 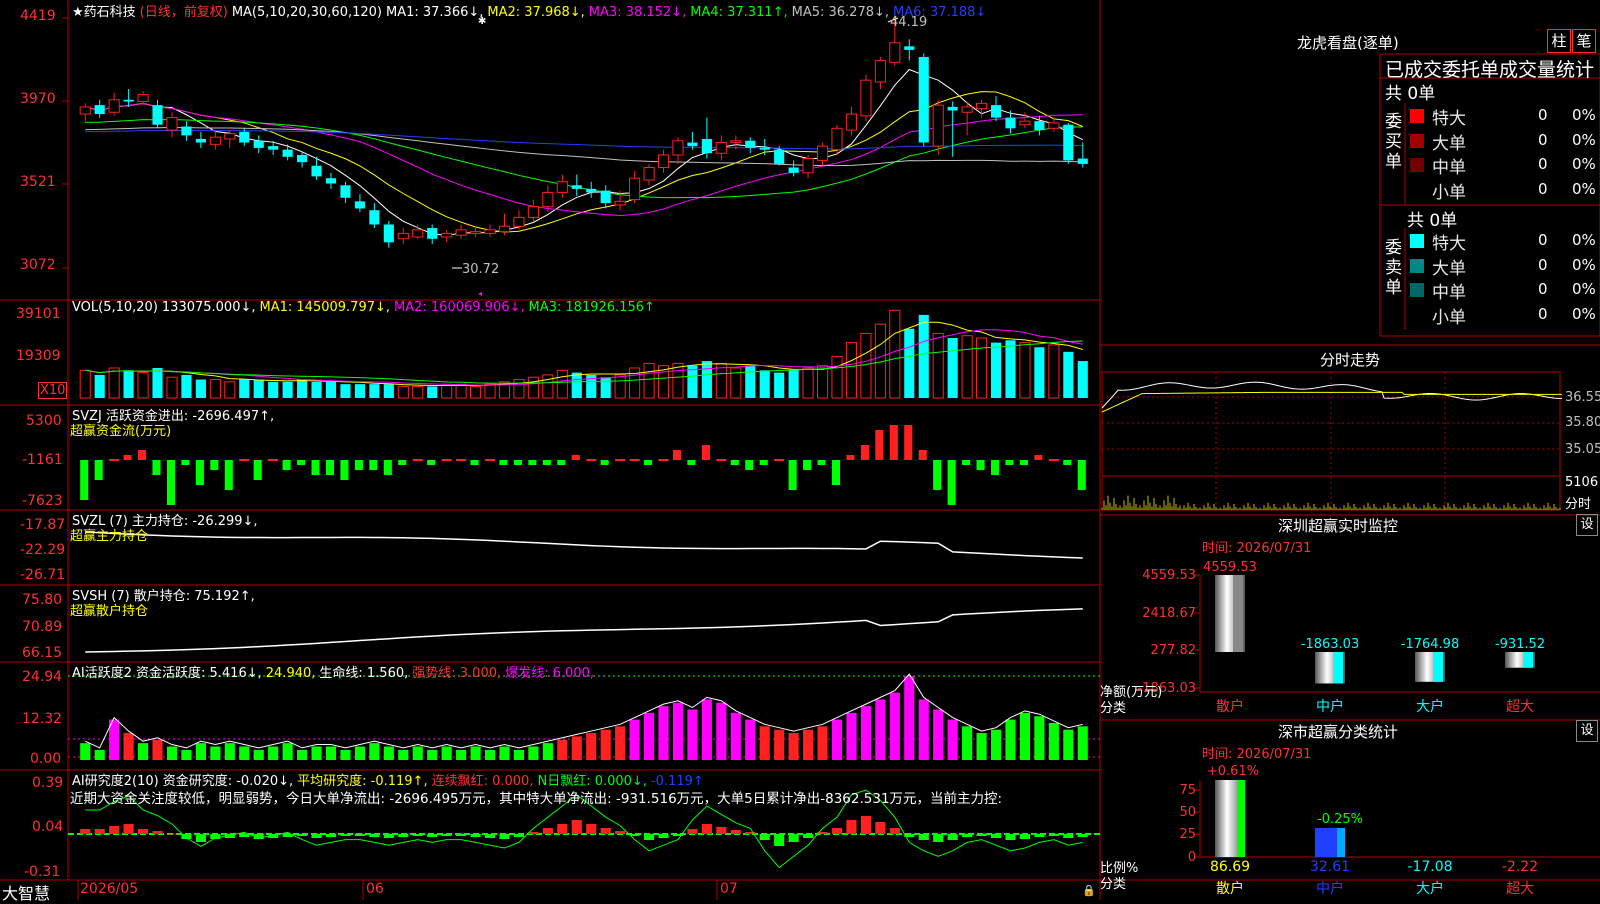 What do you see at coordinates (1520, 707) in the screenshot?
I see `monitor-cat-3: 超大` at bounding box center [1520, 707].